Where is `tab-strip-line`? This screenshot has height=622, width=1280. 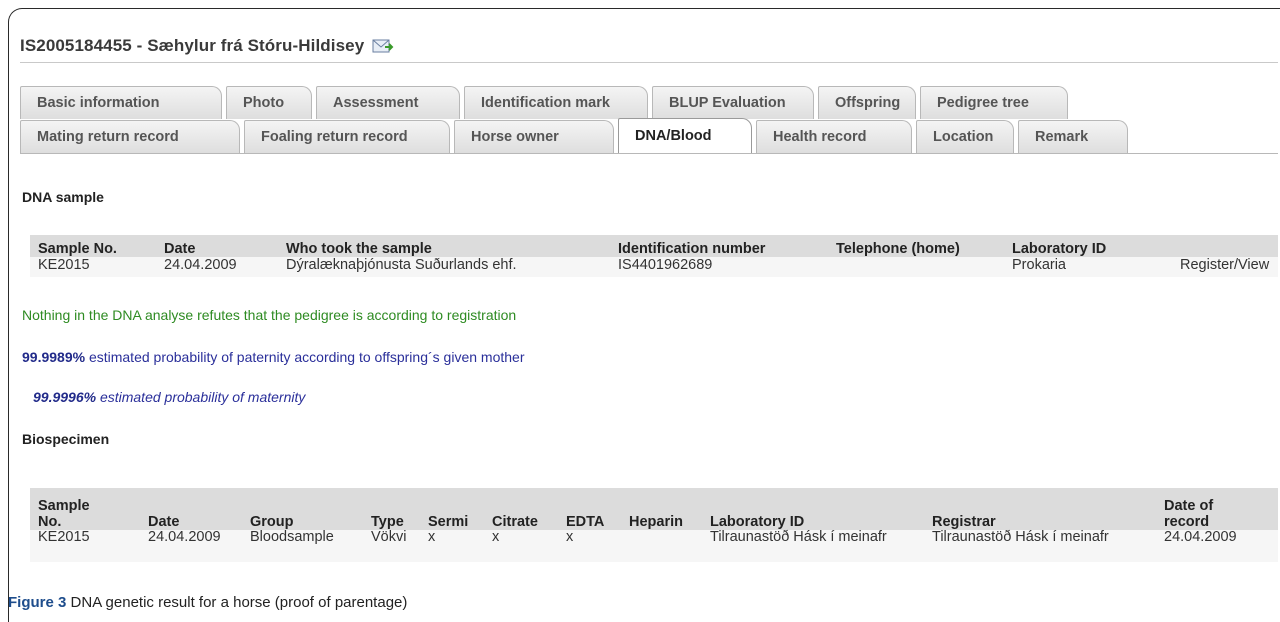 tab-strip-line is located at coordinates (649, 153).